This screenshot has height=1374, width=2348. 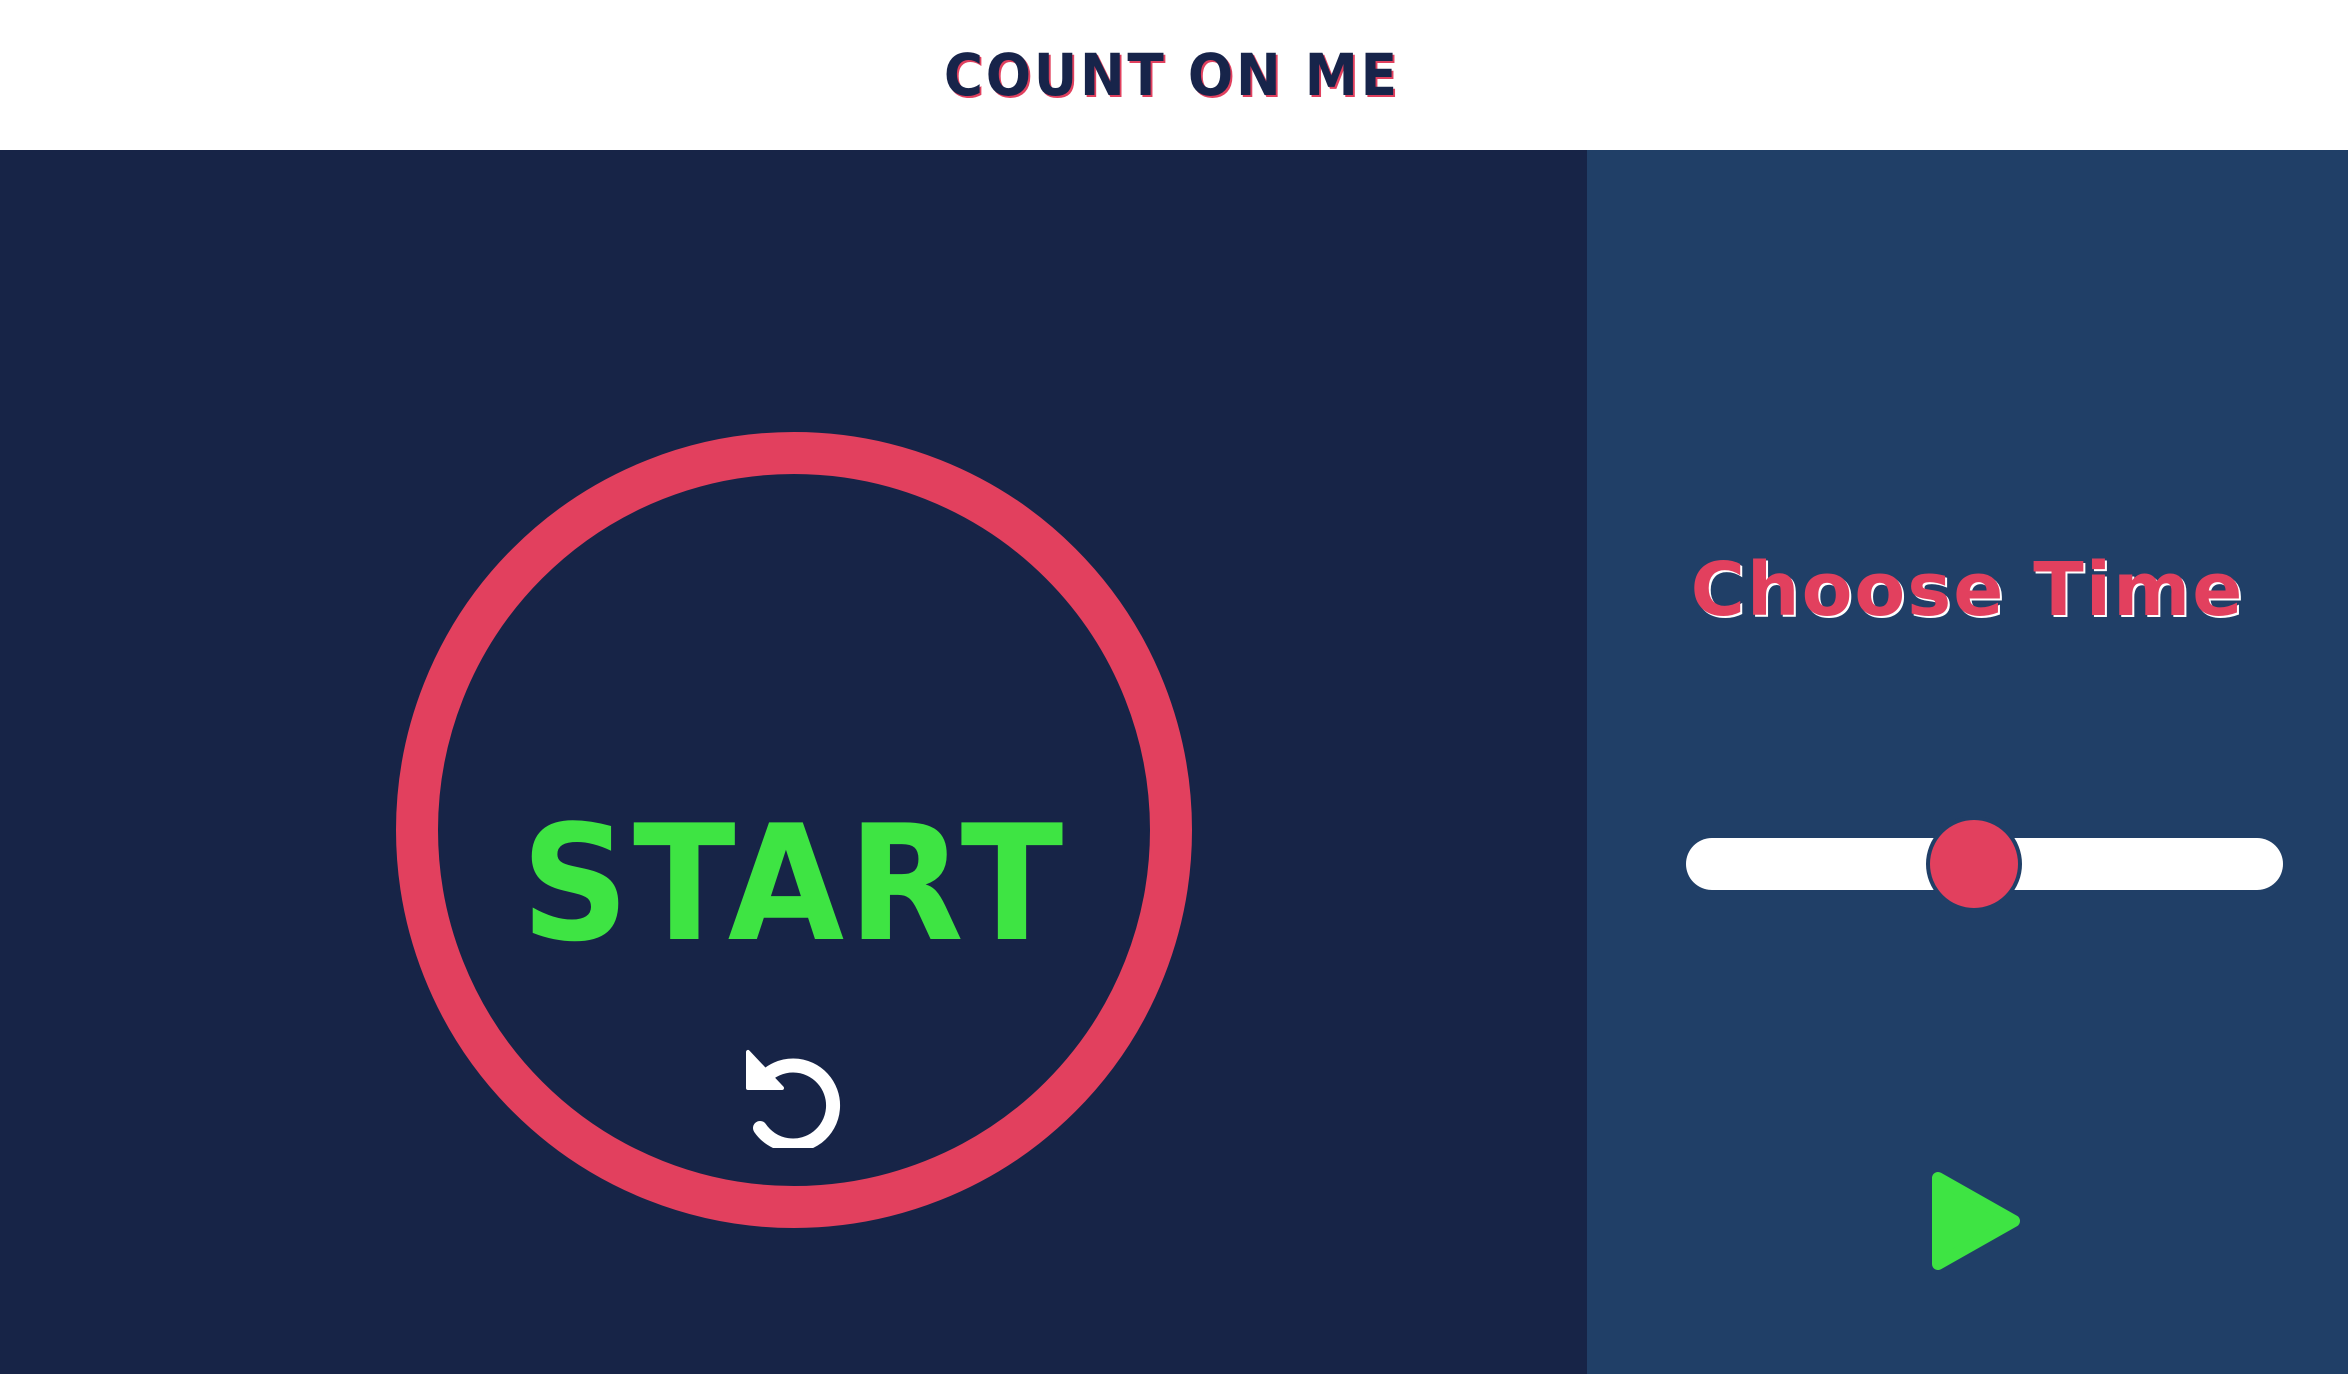 I want to click on app-title: COUNT ON ME, so click(x=1171, y=75).